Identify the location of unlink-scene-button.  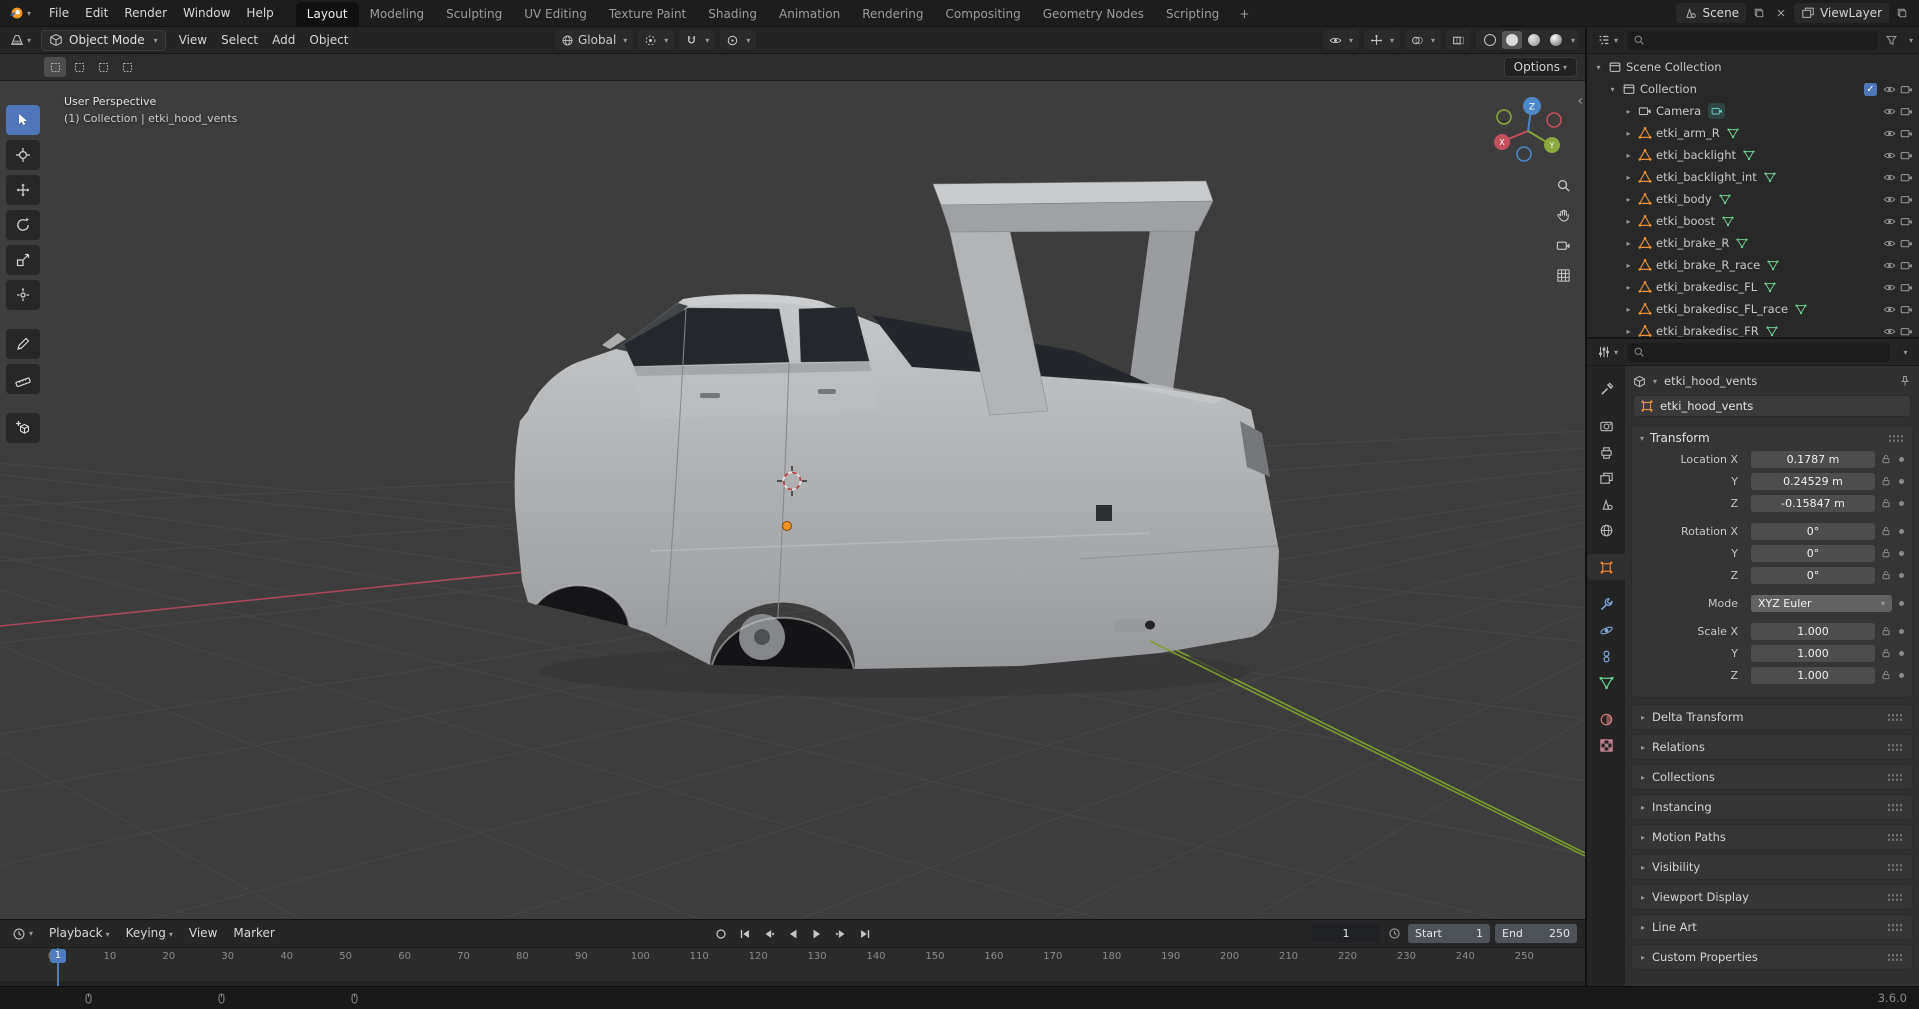
(1781, 13).